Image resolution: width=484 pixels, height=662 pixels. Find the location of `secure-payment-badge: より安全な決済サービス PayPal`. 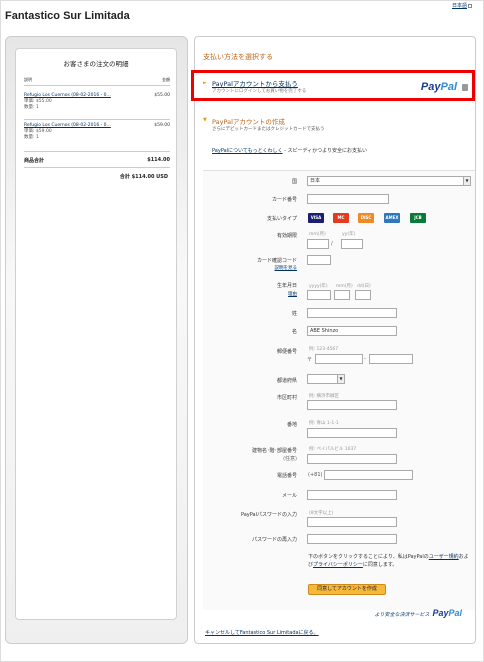

secure-payment-badge: より安全な決済サービス PayPal is located at coordinates (418, 613).